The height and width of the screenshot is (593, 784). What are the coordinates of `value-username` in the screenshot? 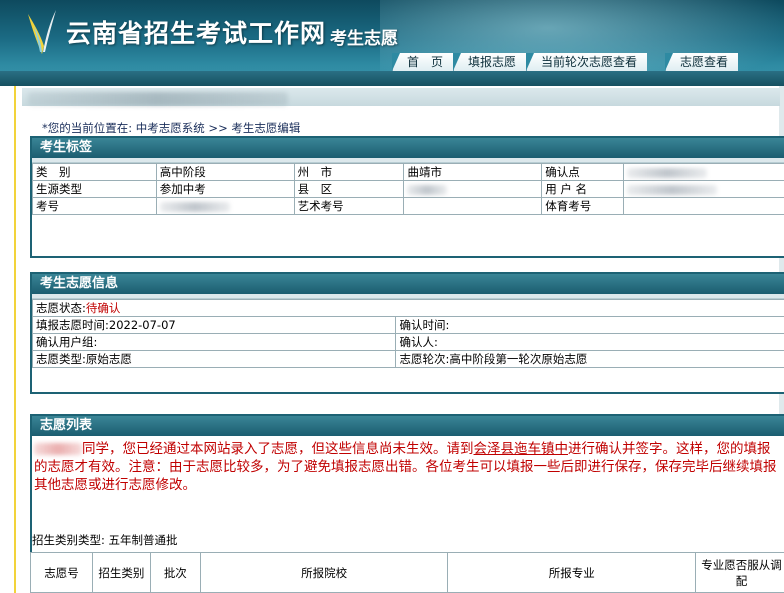 It's located at (703, 189).